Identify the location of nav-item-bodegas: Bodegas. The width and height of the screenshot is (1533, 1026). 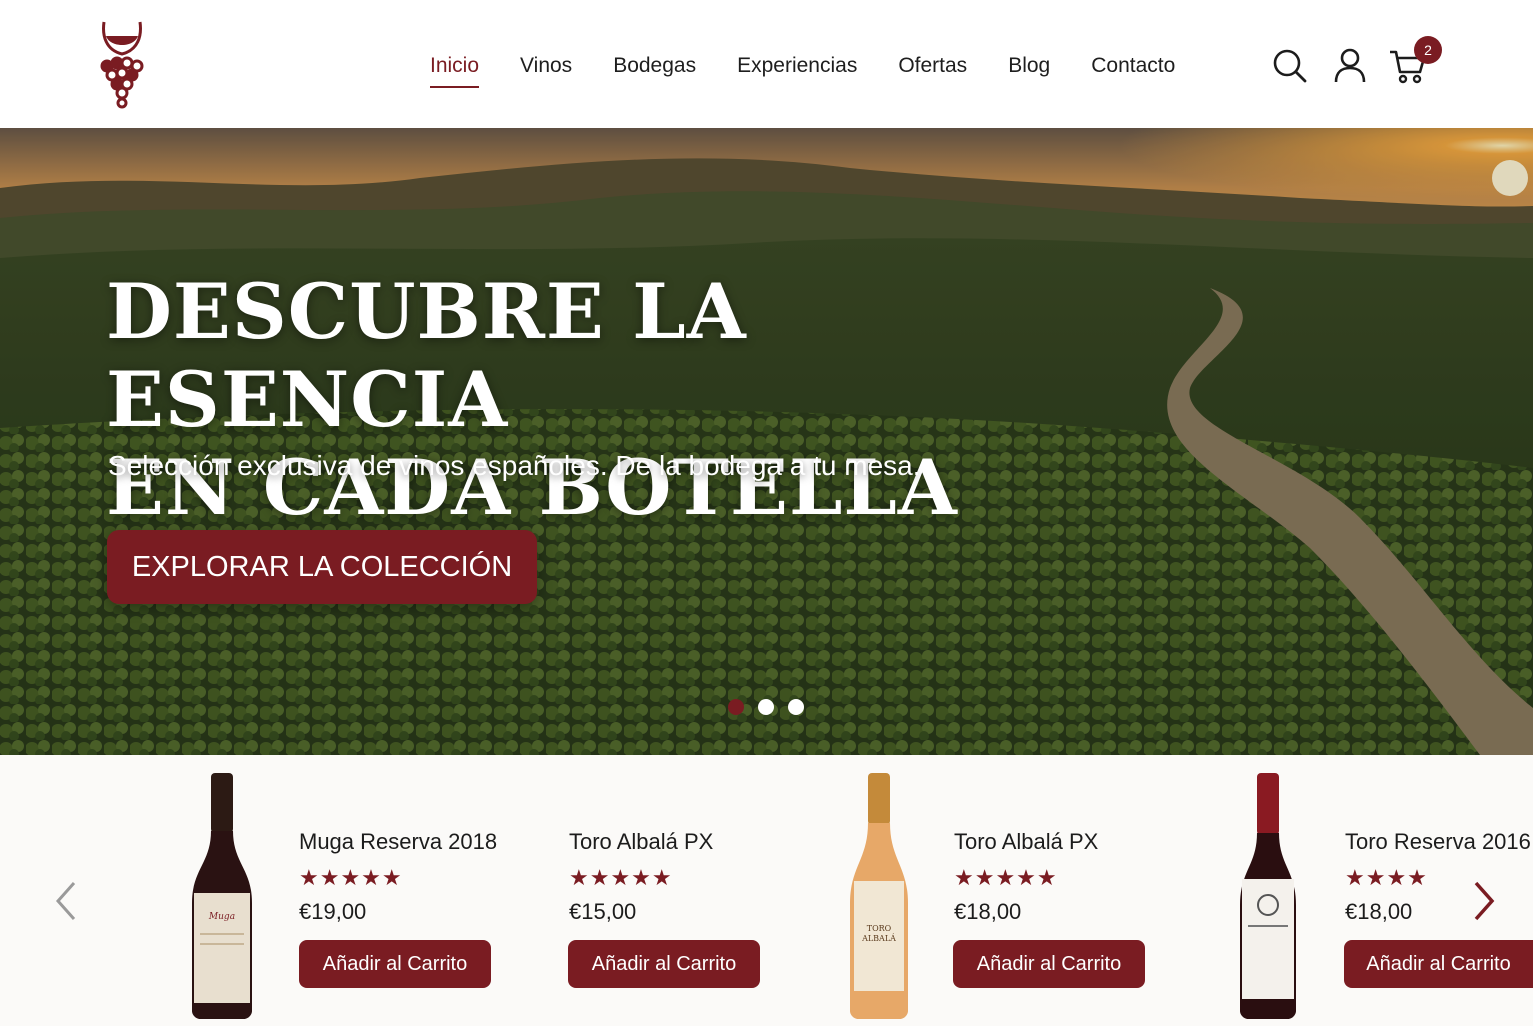
(654, 68).